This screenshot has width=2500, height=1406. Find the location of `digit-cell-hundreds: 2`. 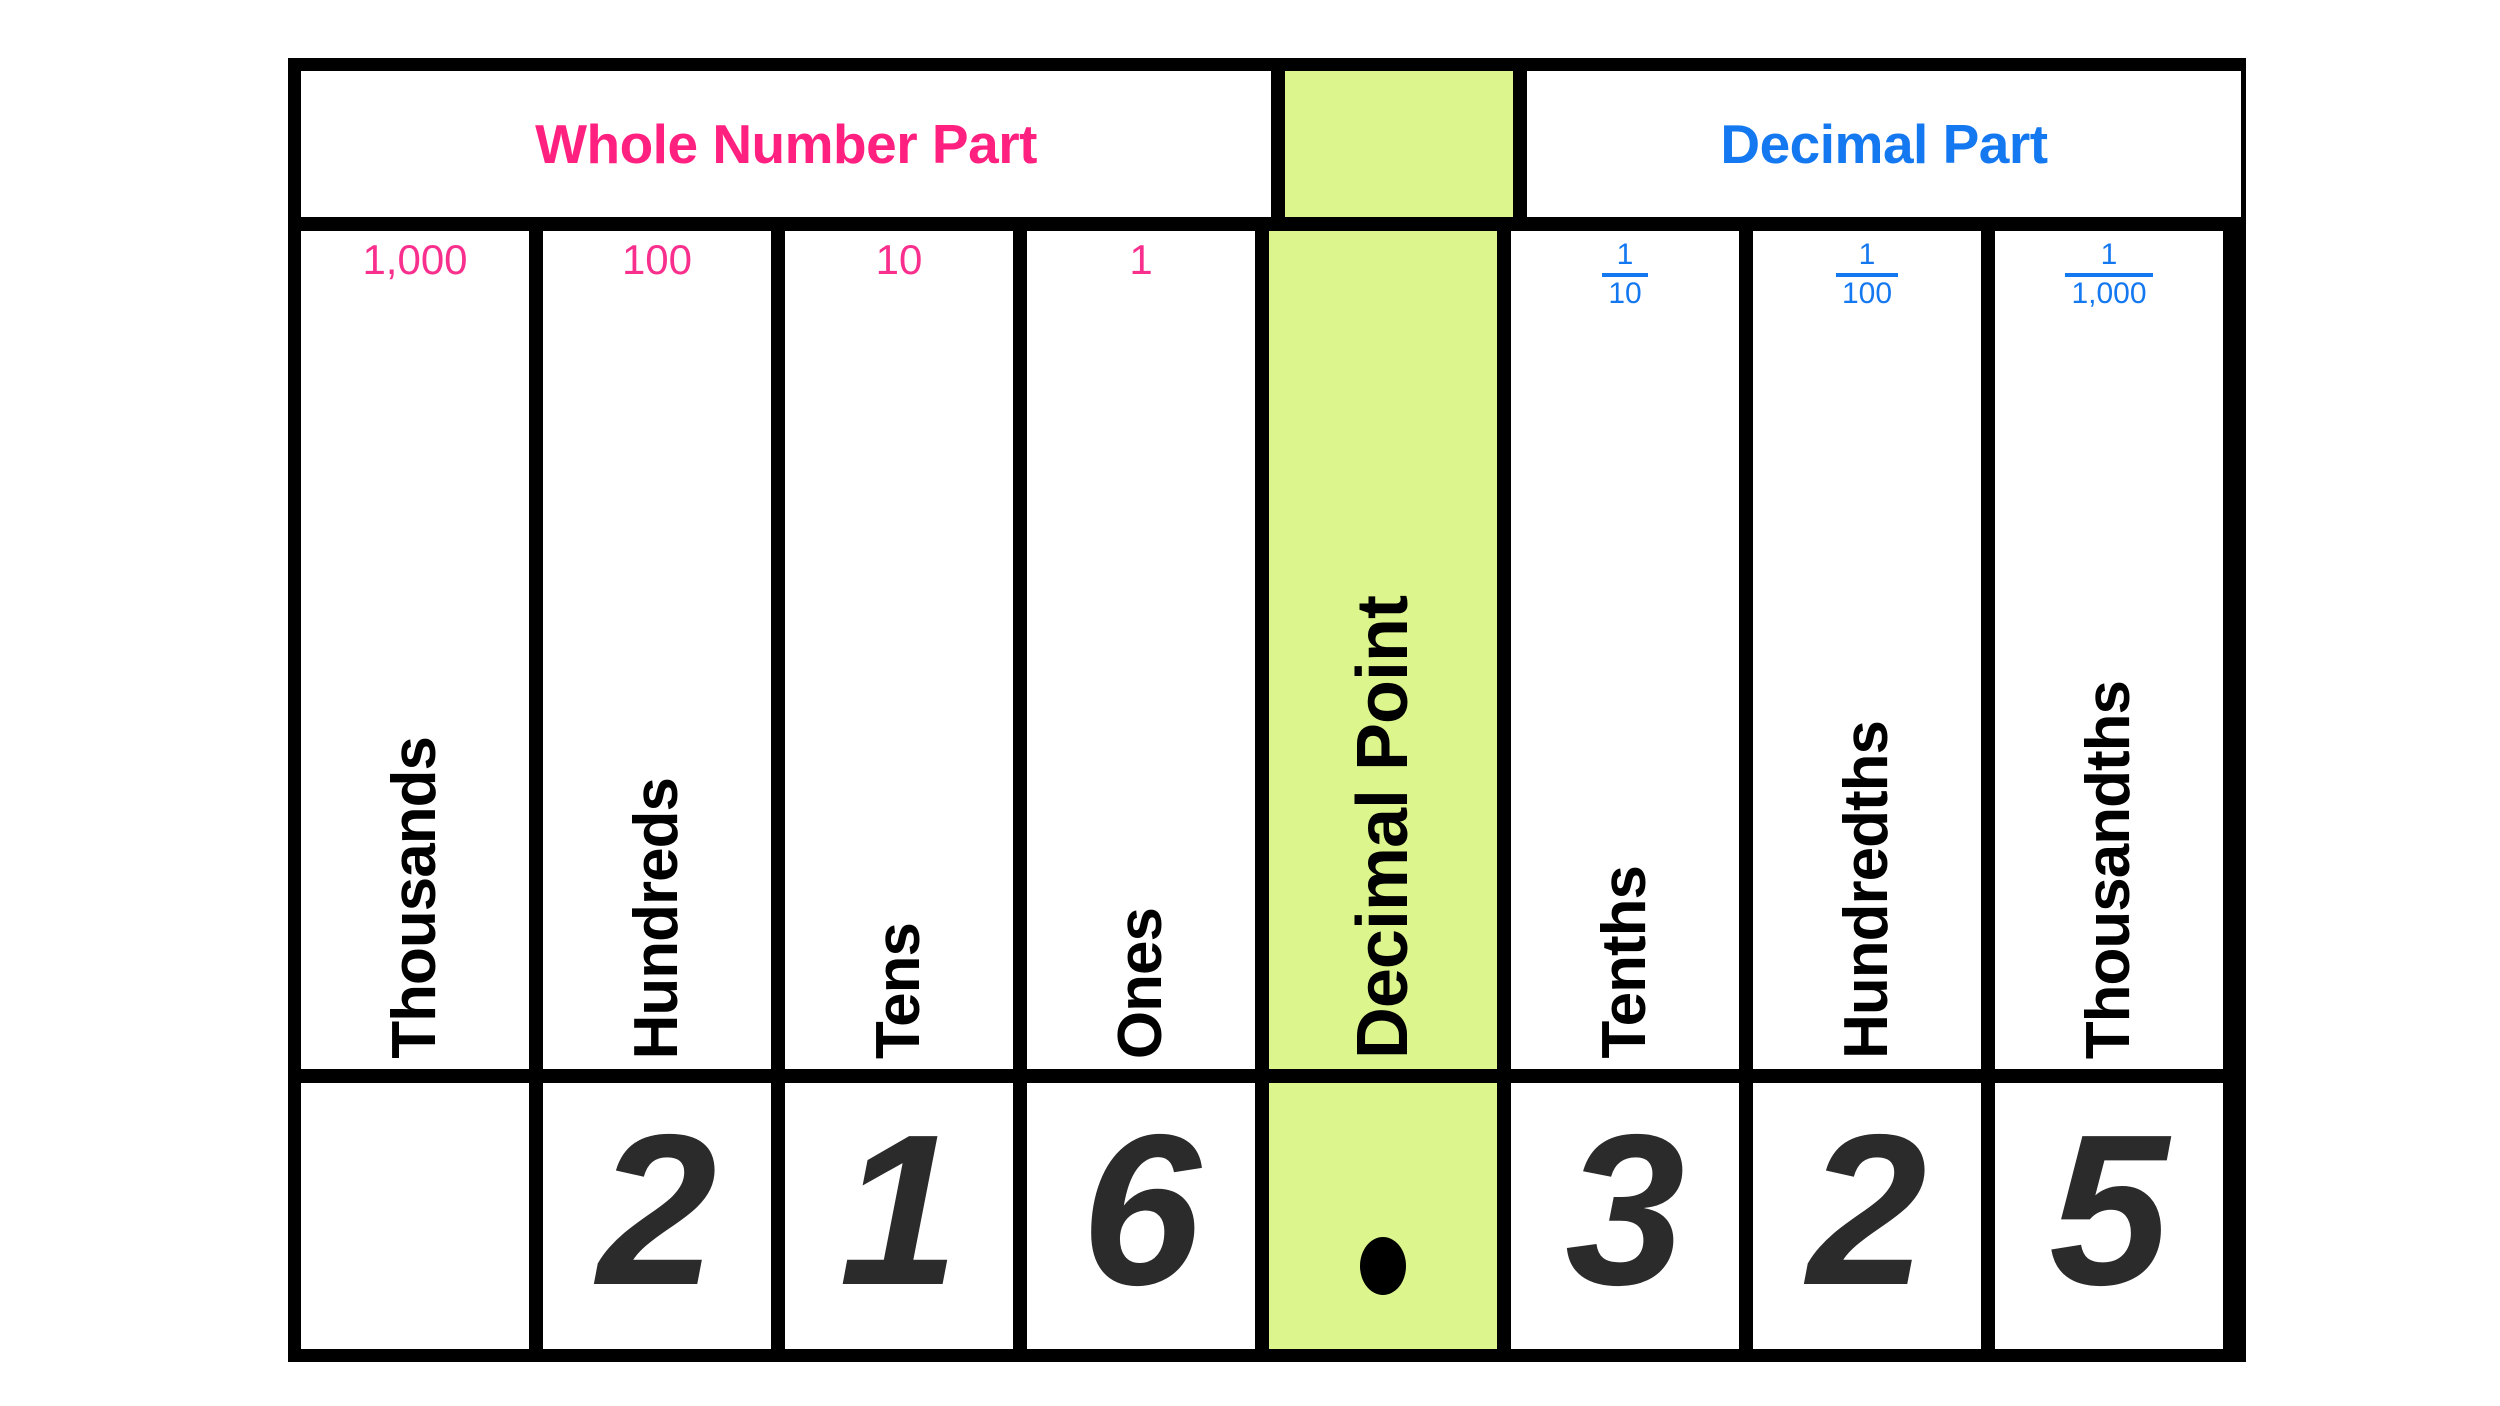

digit-cell-hundreds: 2 is located at coordinates (657, 1216).